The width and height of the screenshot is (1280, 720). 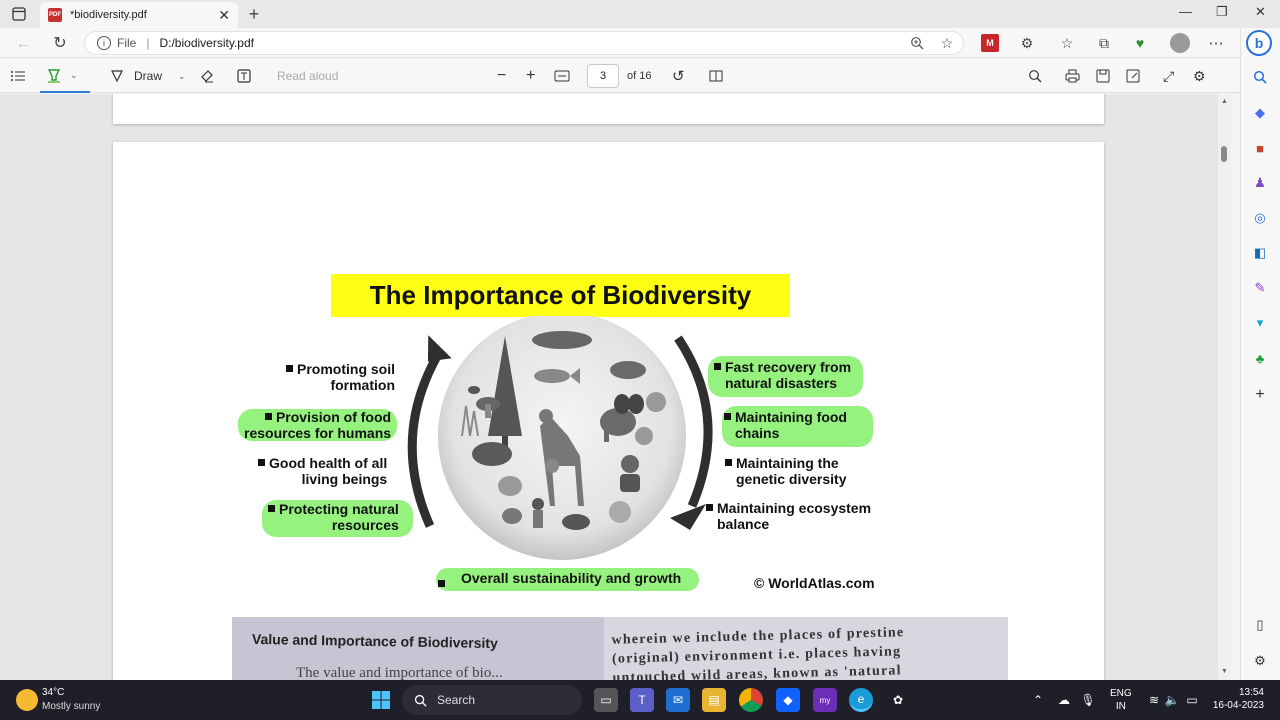 I want to click on add-sidebar-app-icon: +, so click(x=1260, y=395).